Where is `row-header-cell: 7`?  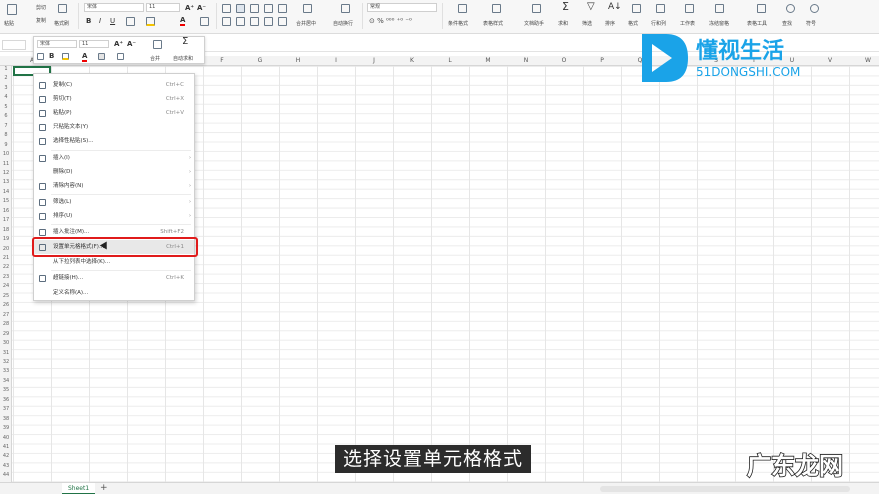
row-header-cell: 7 is located at coordinates (6, 126).